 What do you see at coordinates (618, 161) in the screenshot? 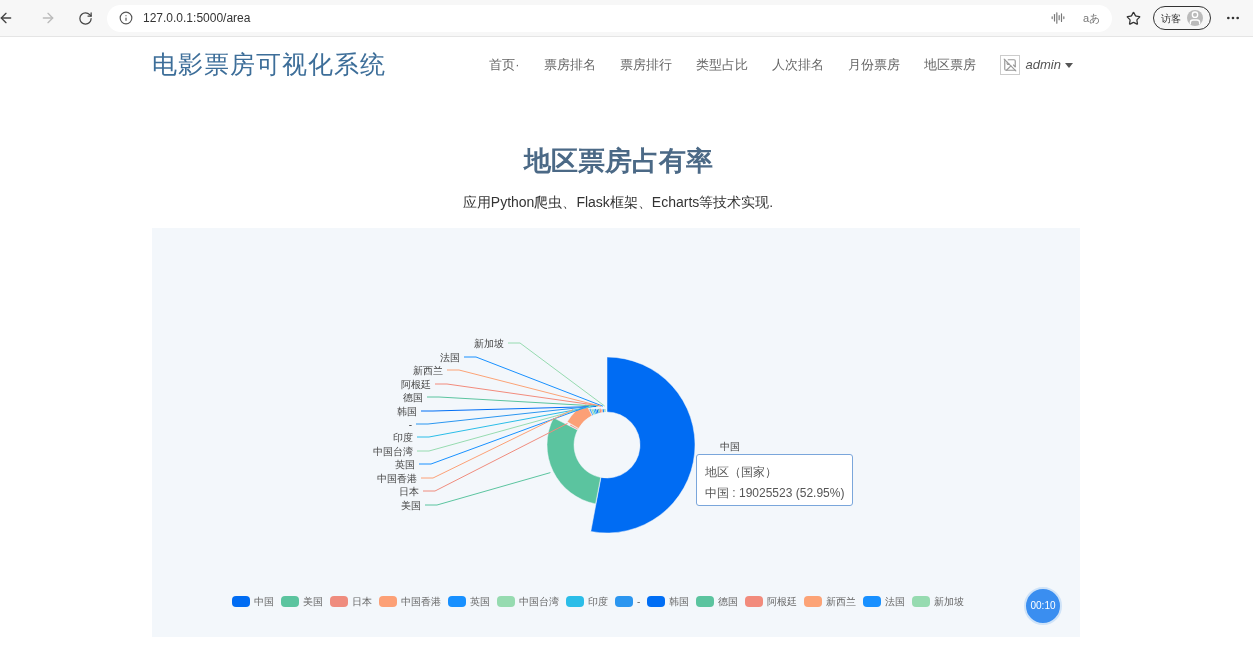
I see `page-heading: 地区票房占有率` at bounding box center [618, 161].